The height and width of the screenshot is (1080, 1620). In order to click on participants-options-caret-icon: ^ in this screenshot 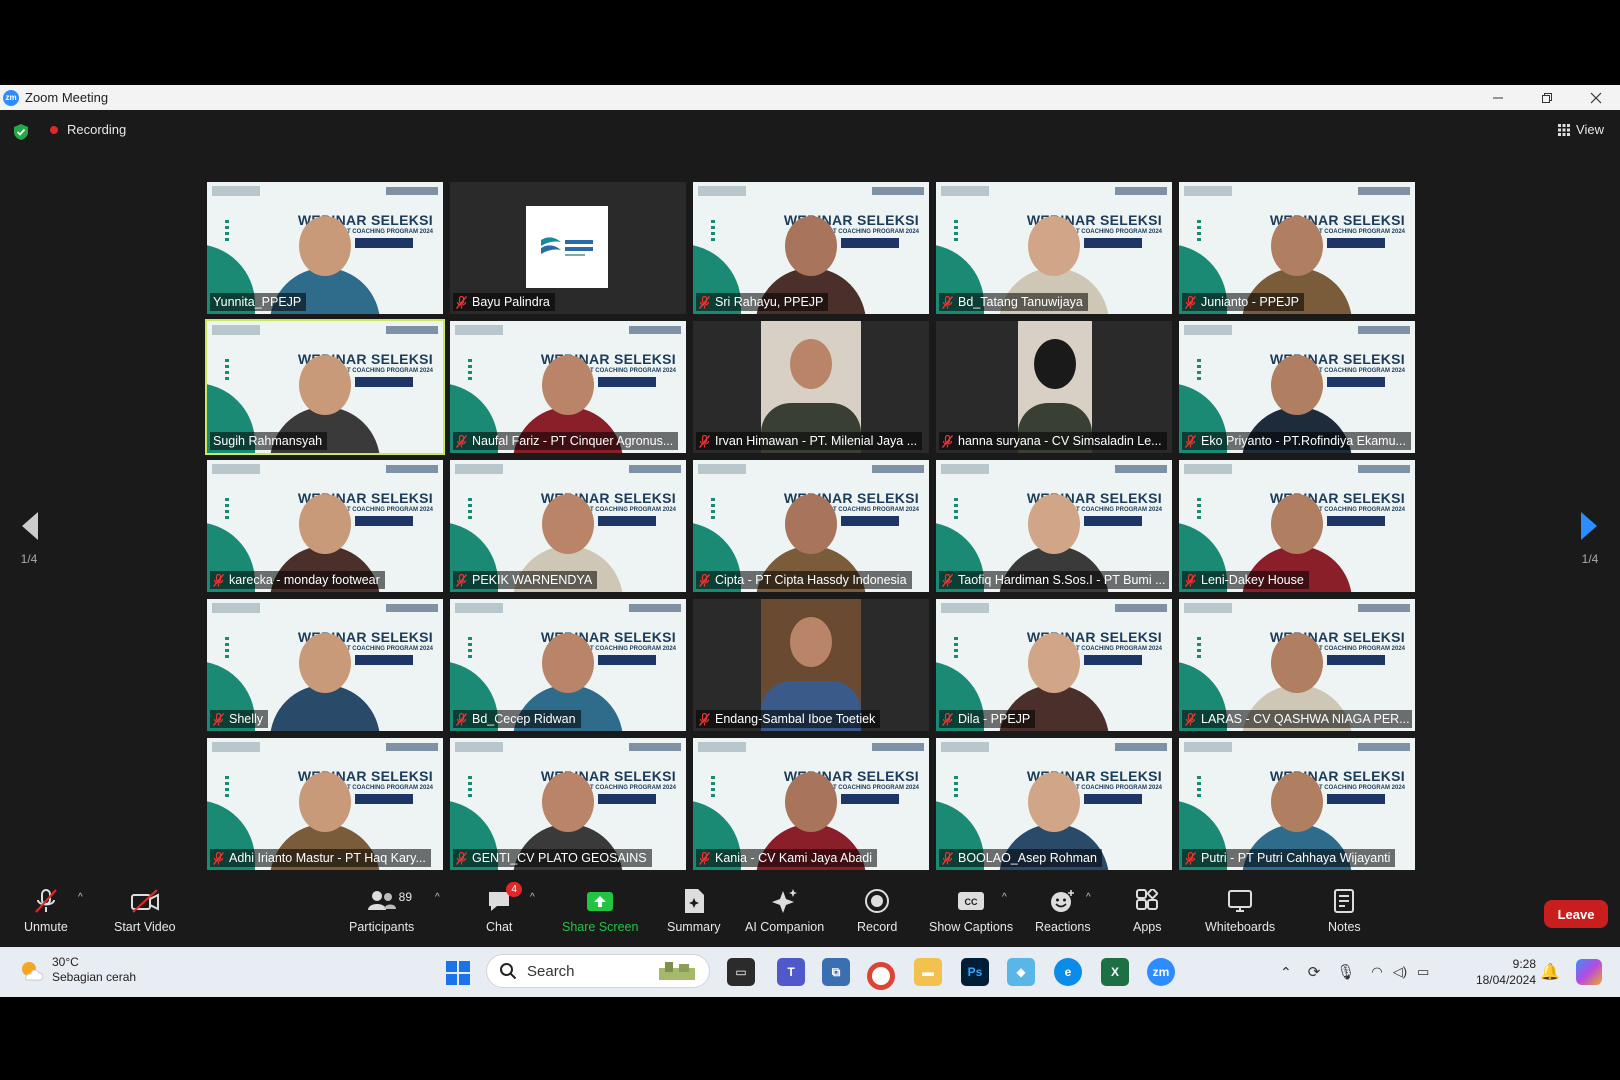, I will do `click(437, 897)`.